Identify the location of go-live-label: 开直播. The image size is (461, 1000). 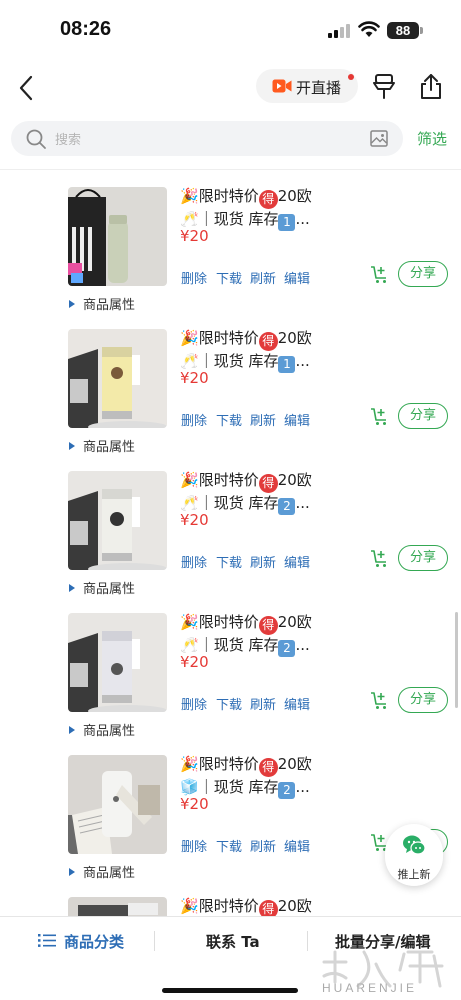
(319, 88).